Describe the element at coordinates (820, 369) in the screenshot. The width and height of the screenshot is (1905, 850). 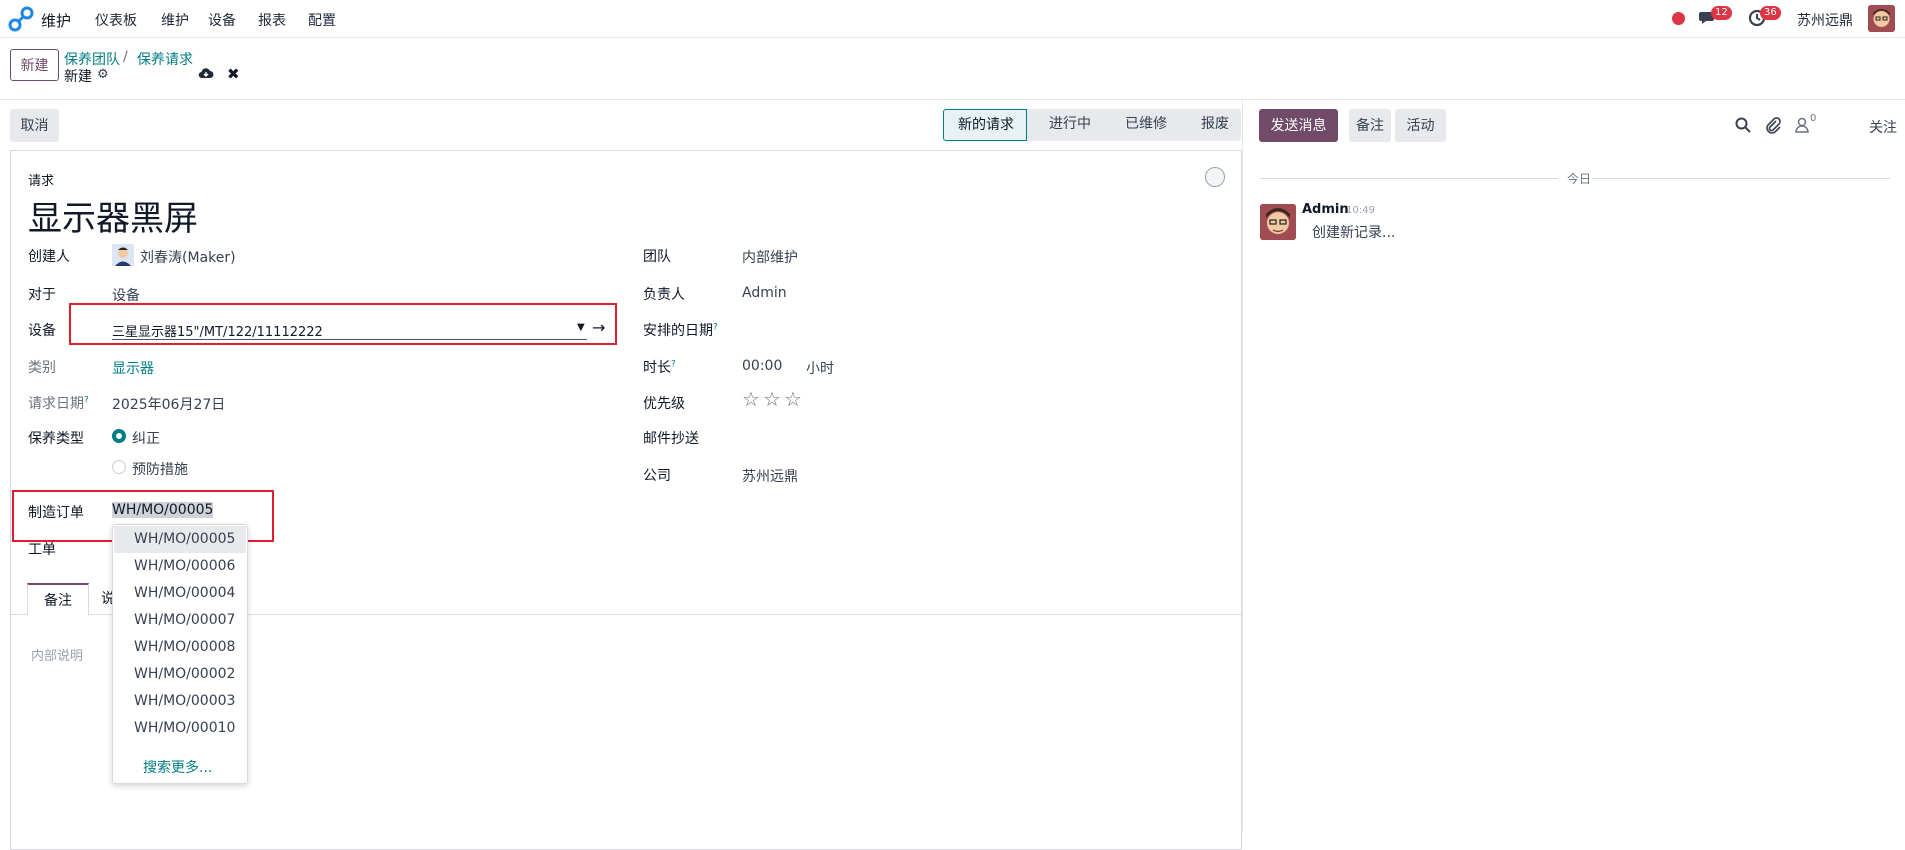
I see `duration-unit: 小时` at that location.